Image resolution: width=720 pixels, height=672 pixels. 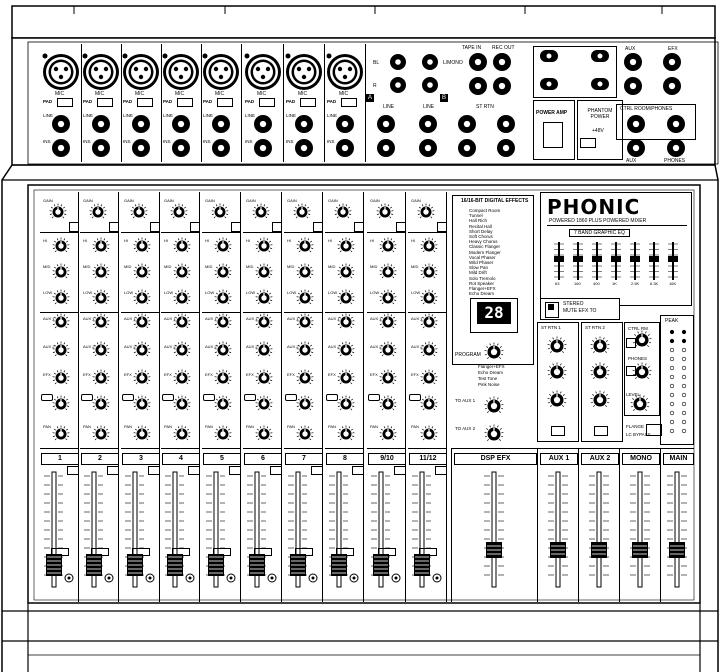 I want to click on phones-button, so click(x=631, y=371).